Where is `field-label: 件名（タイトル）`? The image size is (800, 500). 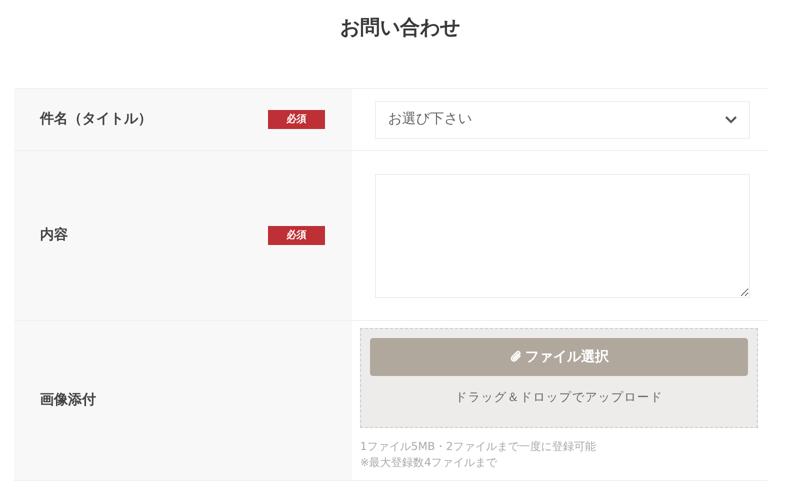
field-label: 件名（タイトル） is located at coordinates (96, 119).